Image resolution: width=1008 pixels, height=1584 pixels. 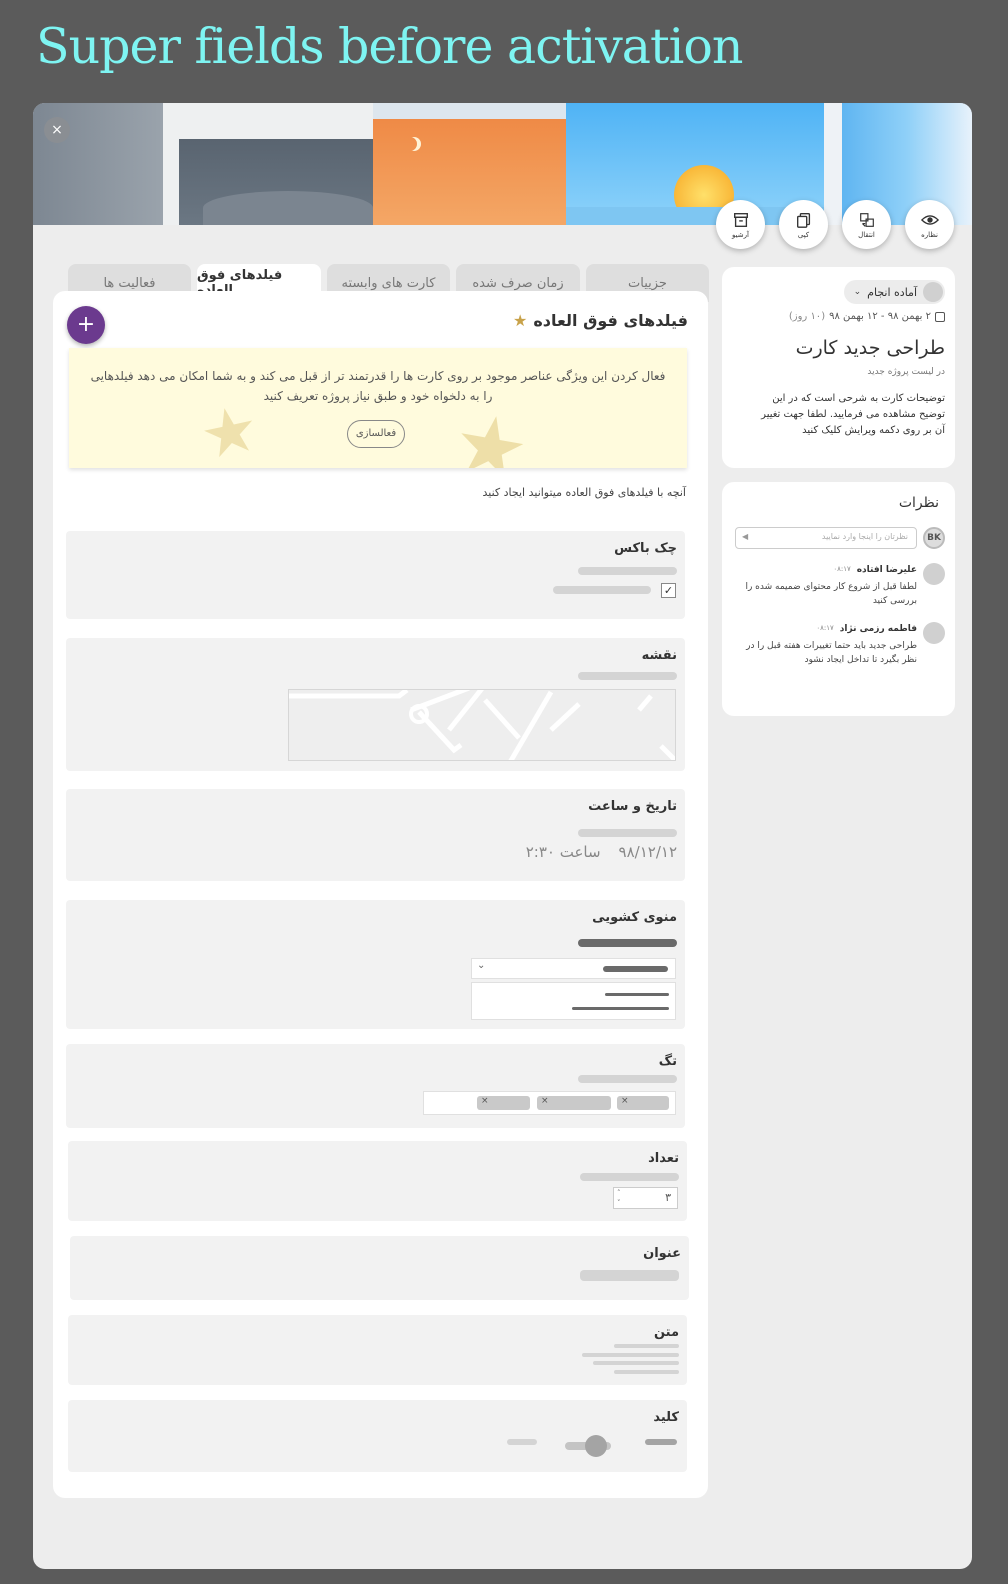 I want to click on dropdown-select: ⌄, so click(x=573, y=968).